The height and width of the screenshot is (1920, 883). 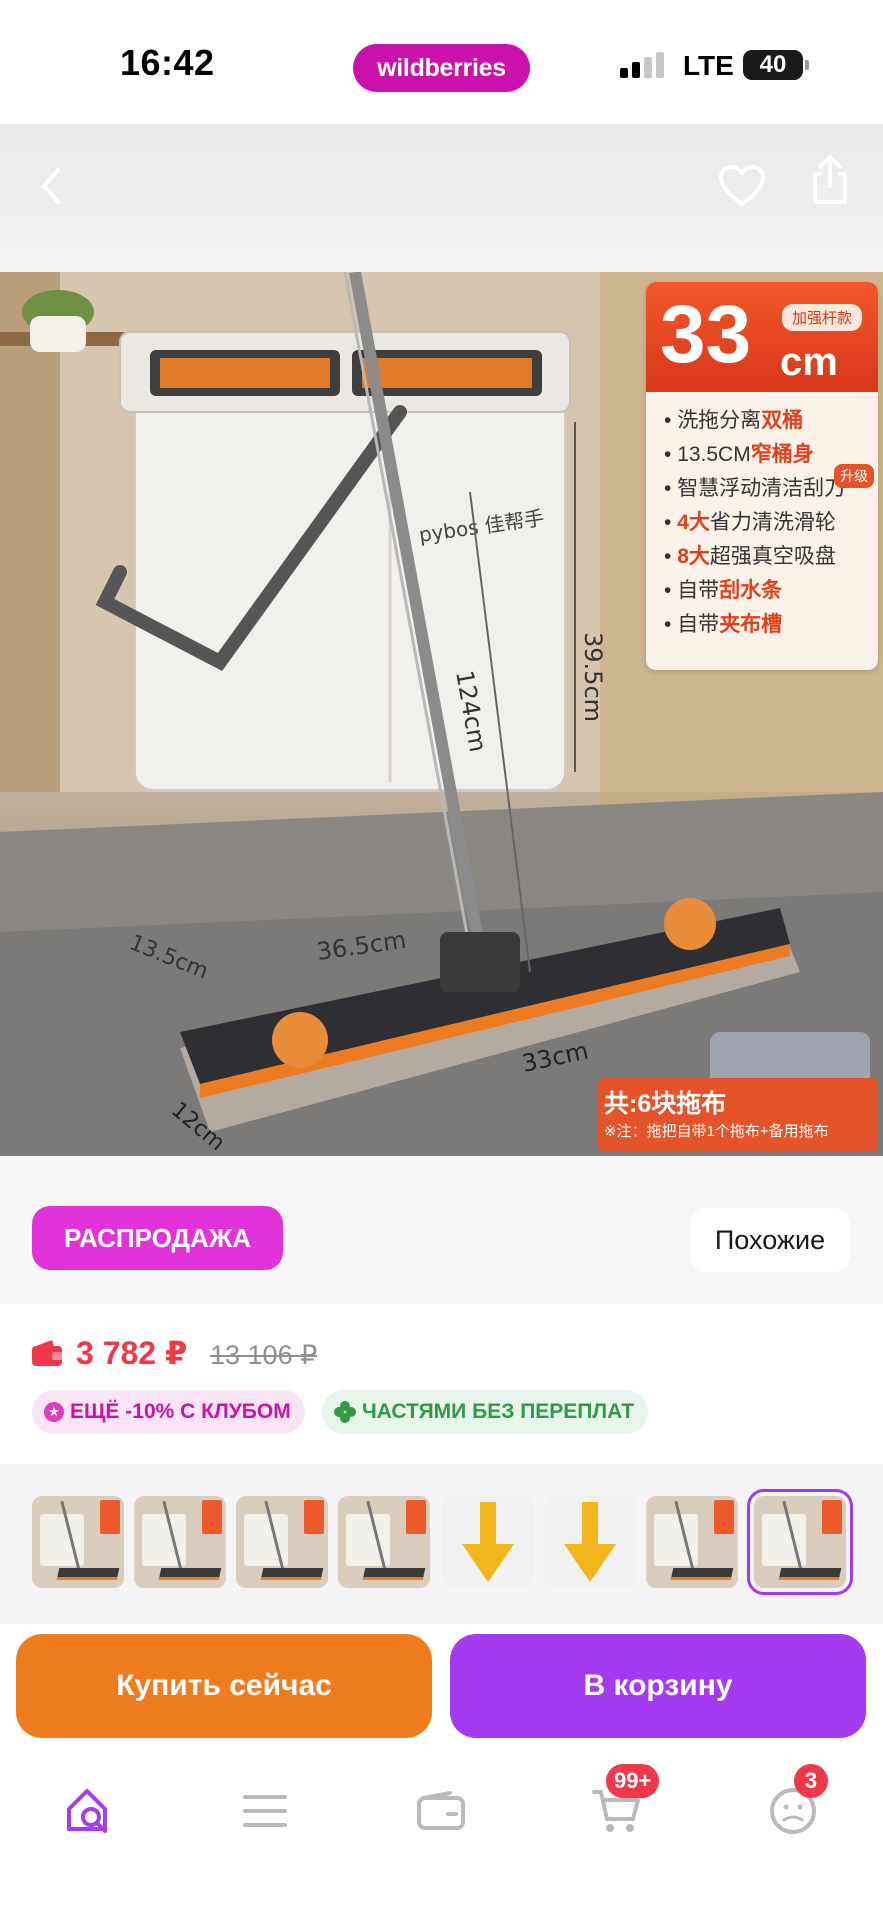 What do you see at coordinates (593, 677) in the screenshot?
I see `svg-text: 39.5cm` at bounding box center [593, 677].